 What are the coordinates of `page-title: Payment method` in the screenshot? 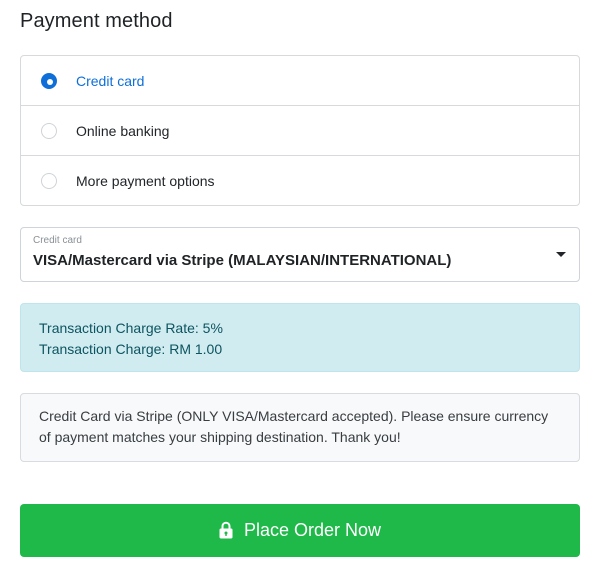 It's located at (96, 21).